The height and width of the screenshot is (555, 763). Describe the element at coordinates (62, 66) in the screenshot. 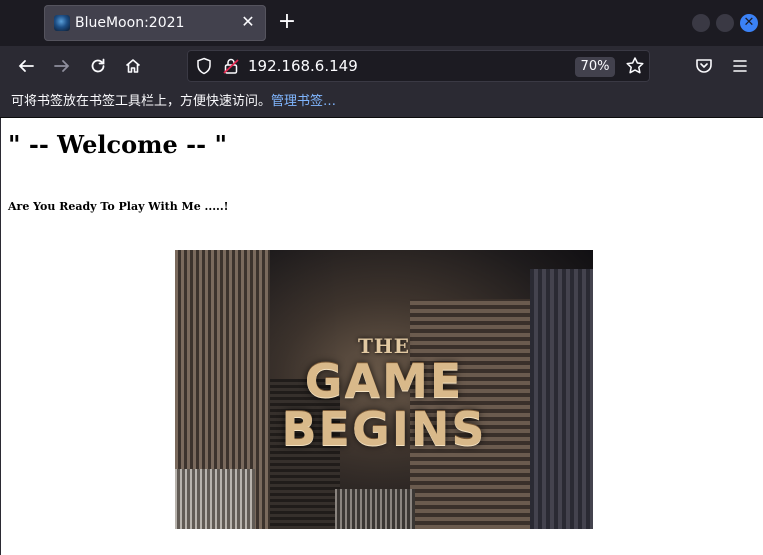

I see `forward-icon` at that location.